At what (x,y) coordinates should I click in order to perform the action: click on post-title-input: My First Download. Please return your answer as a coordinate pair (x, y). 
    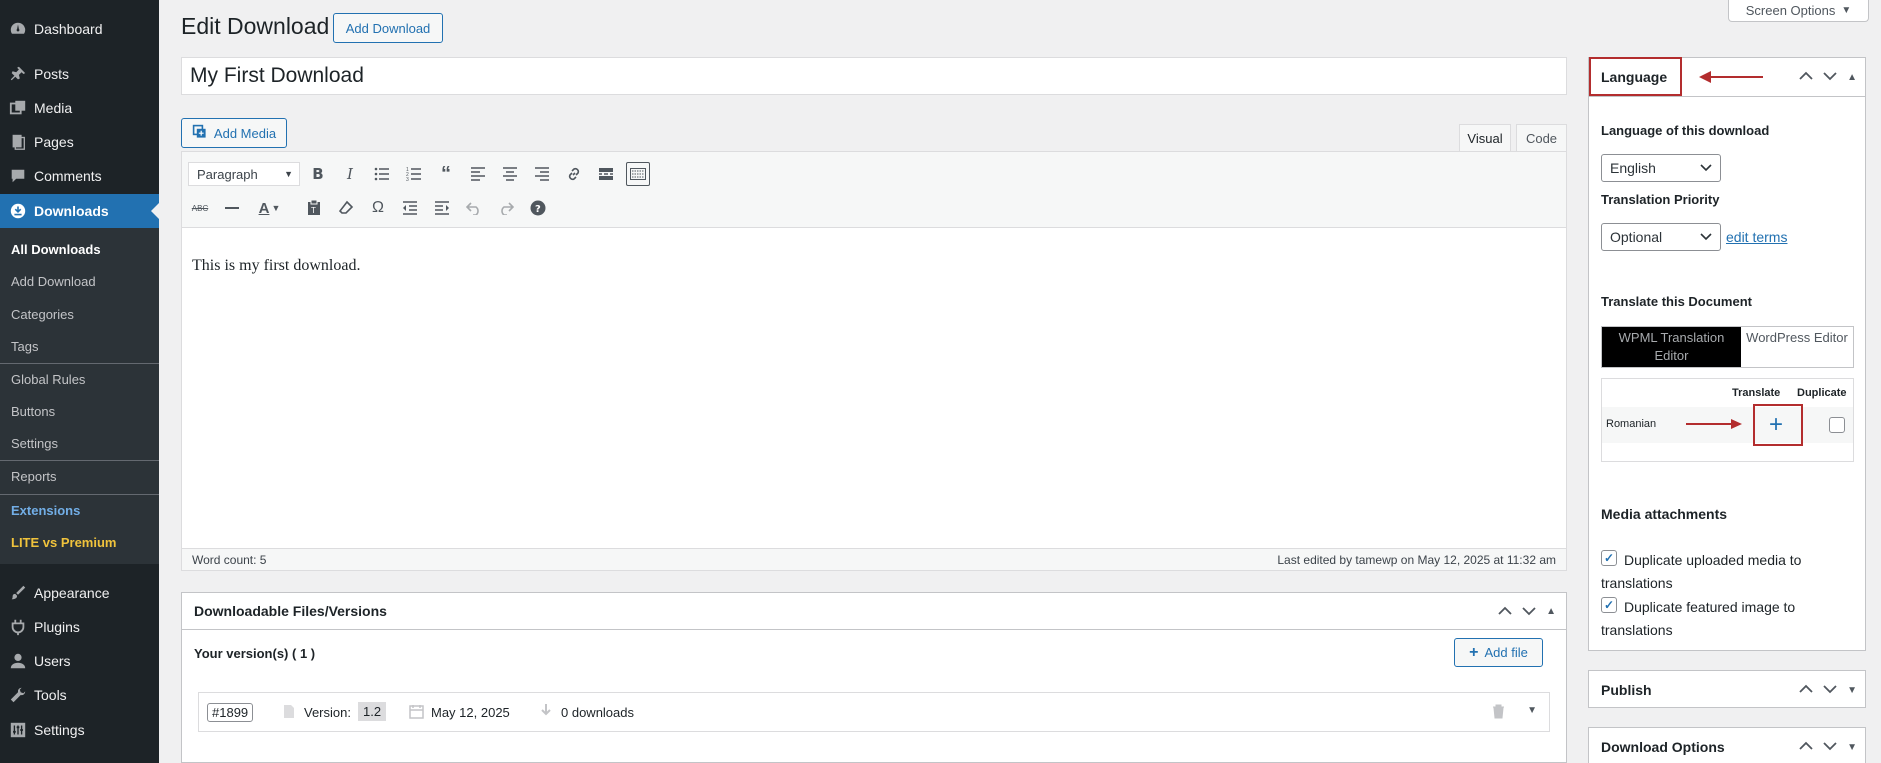
    Looking at the image, I should click on (874, 76).